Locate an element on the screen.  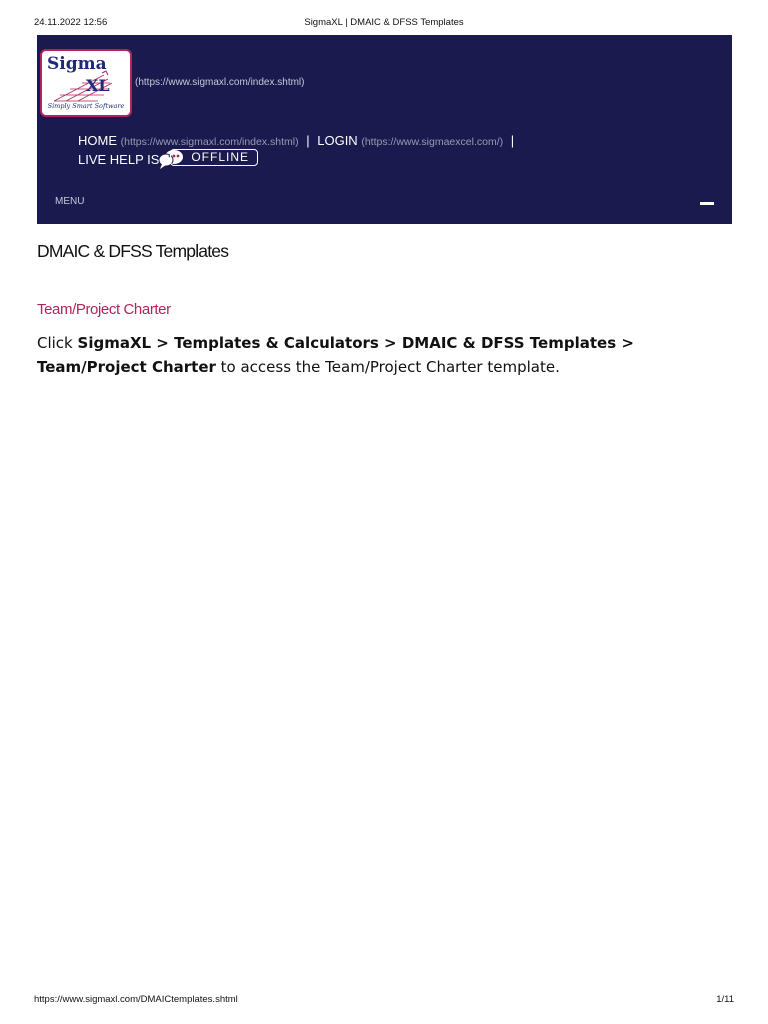
offline-badge: OFFLINE is located at coordinates (214, 157).